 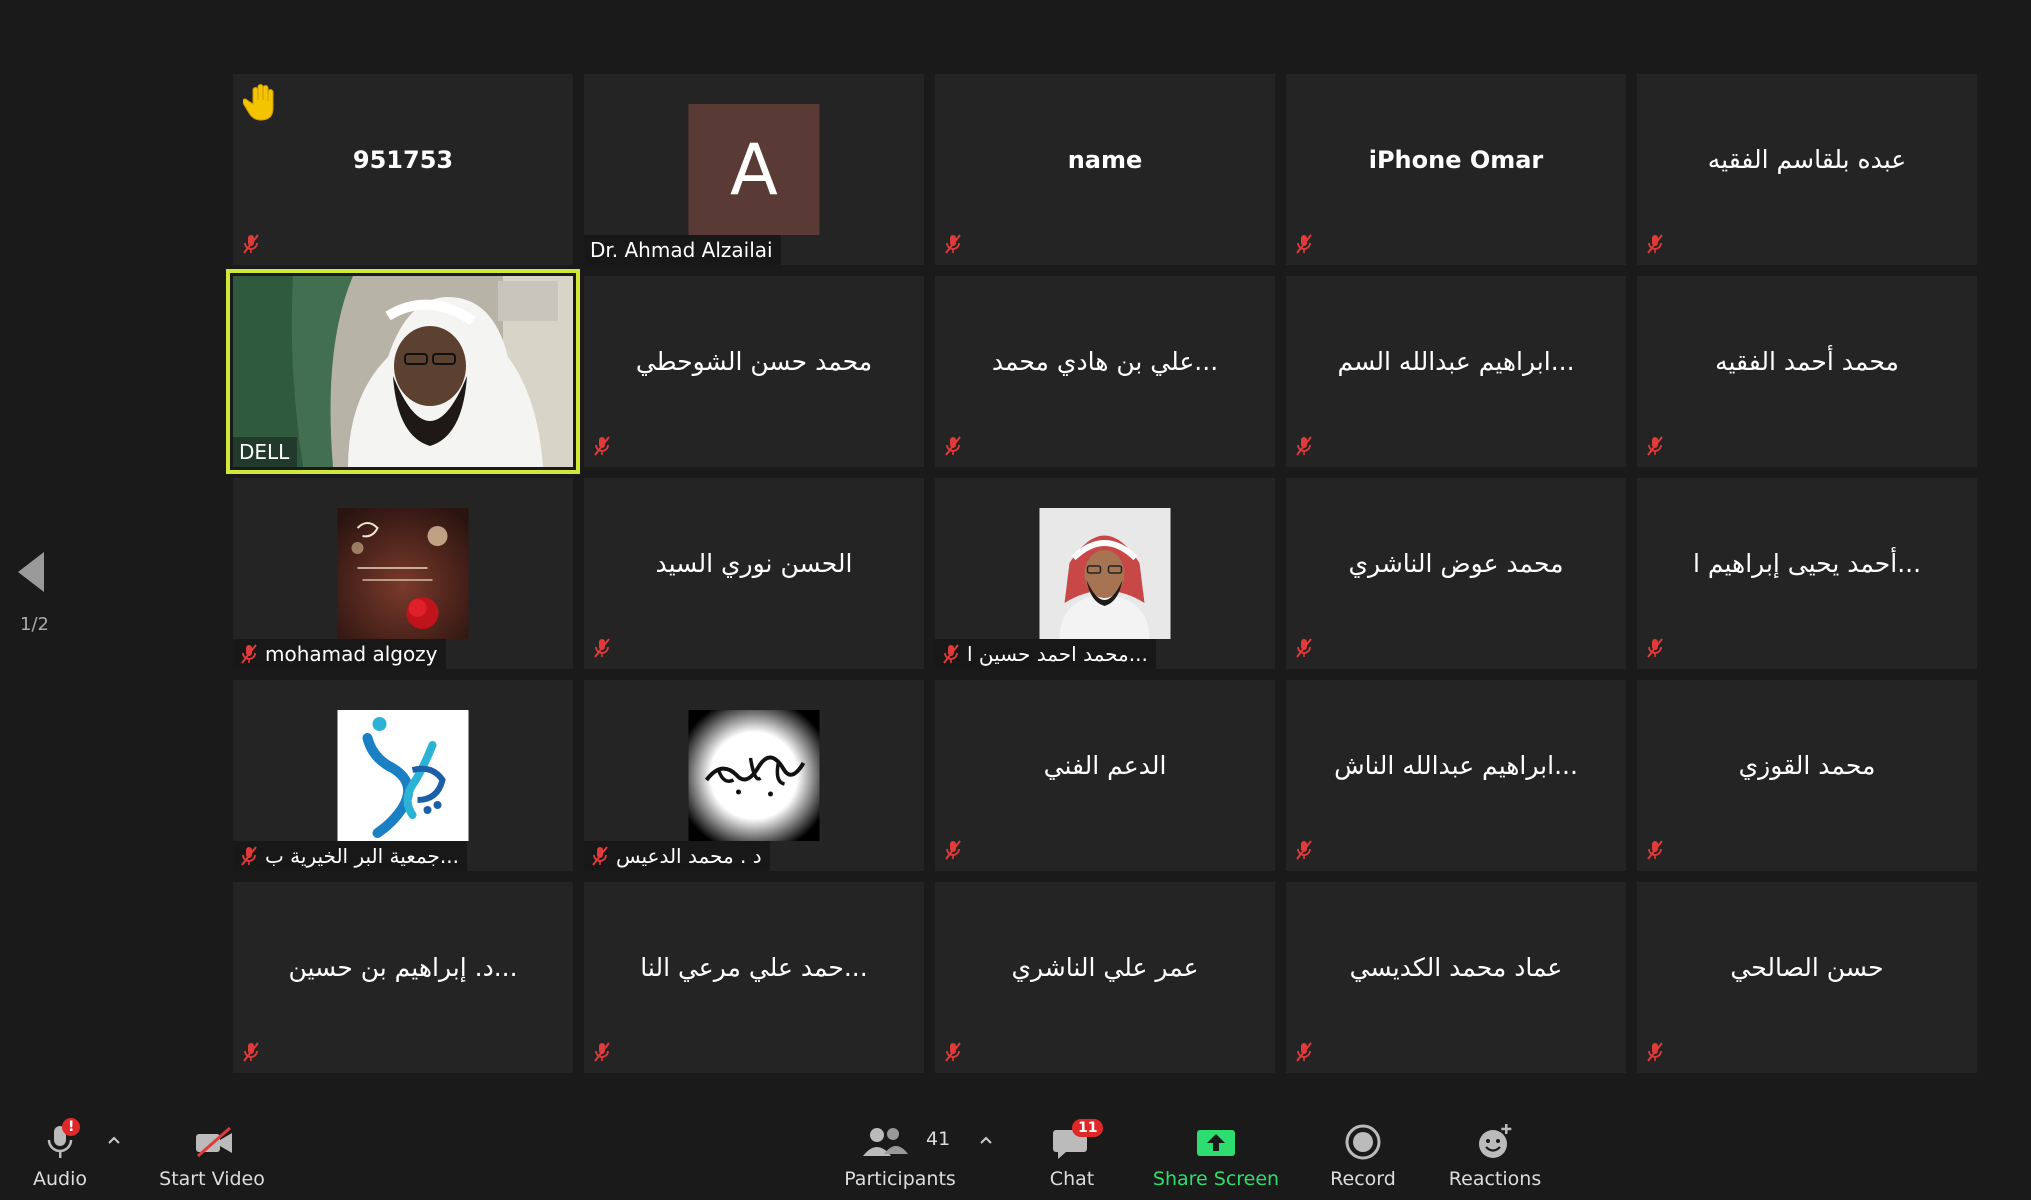 I want to click on participant-name: Dr. Ahmad Alzailai, so click(x=681, y=250).